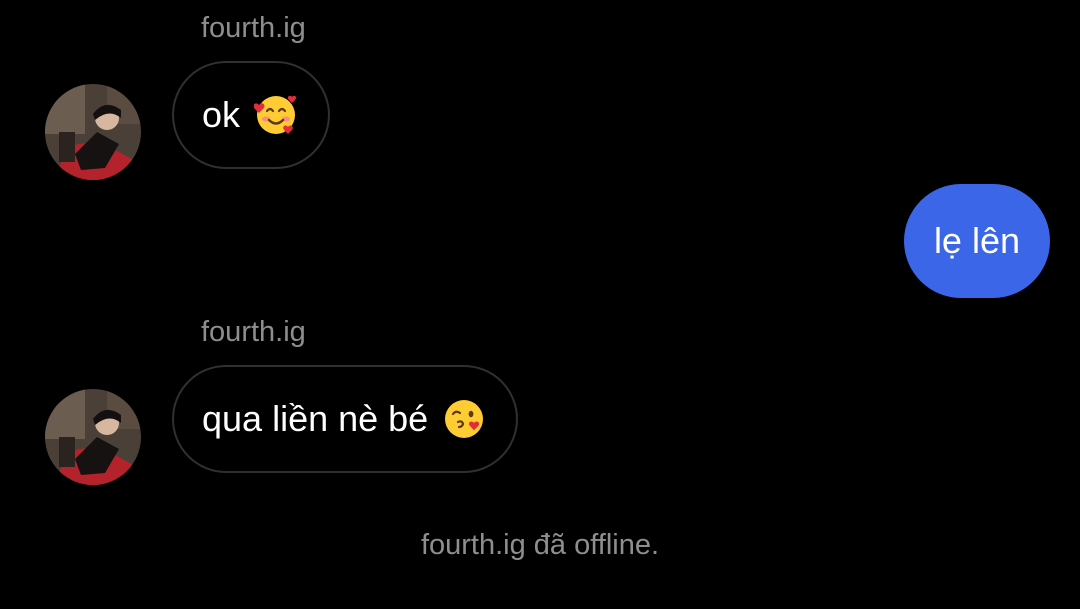  Describe the element at coordinates (276, 115) in the screenshot. I see `smiling-face-with-hearts-icon` at that location.